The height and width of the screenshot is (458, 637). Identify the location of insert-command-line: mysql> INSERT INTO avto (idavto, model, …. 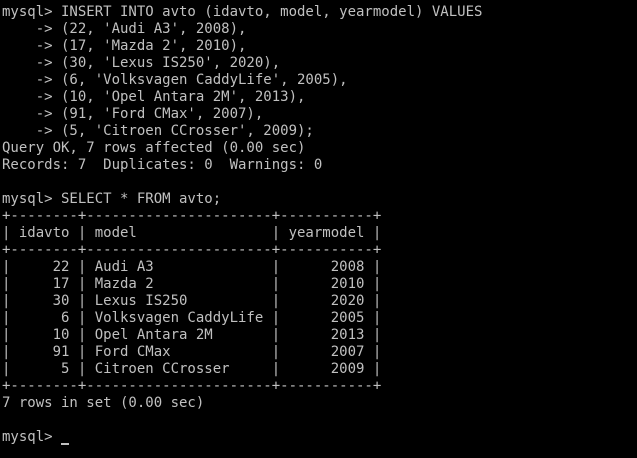
(242, 12).